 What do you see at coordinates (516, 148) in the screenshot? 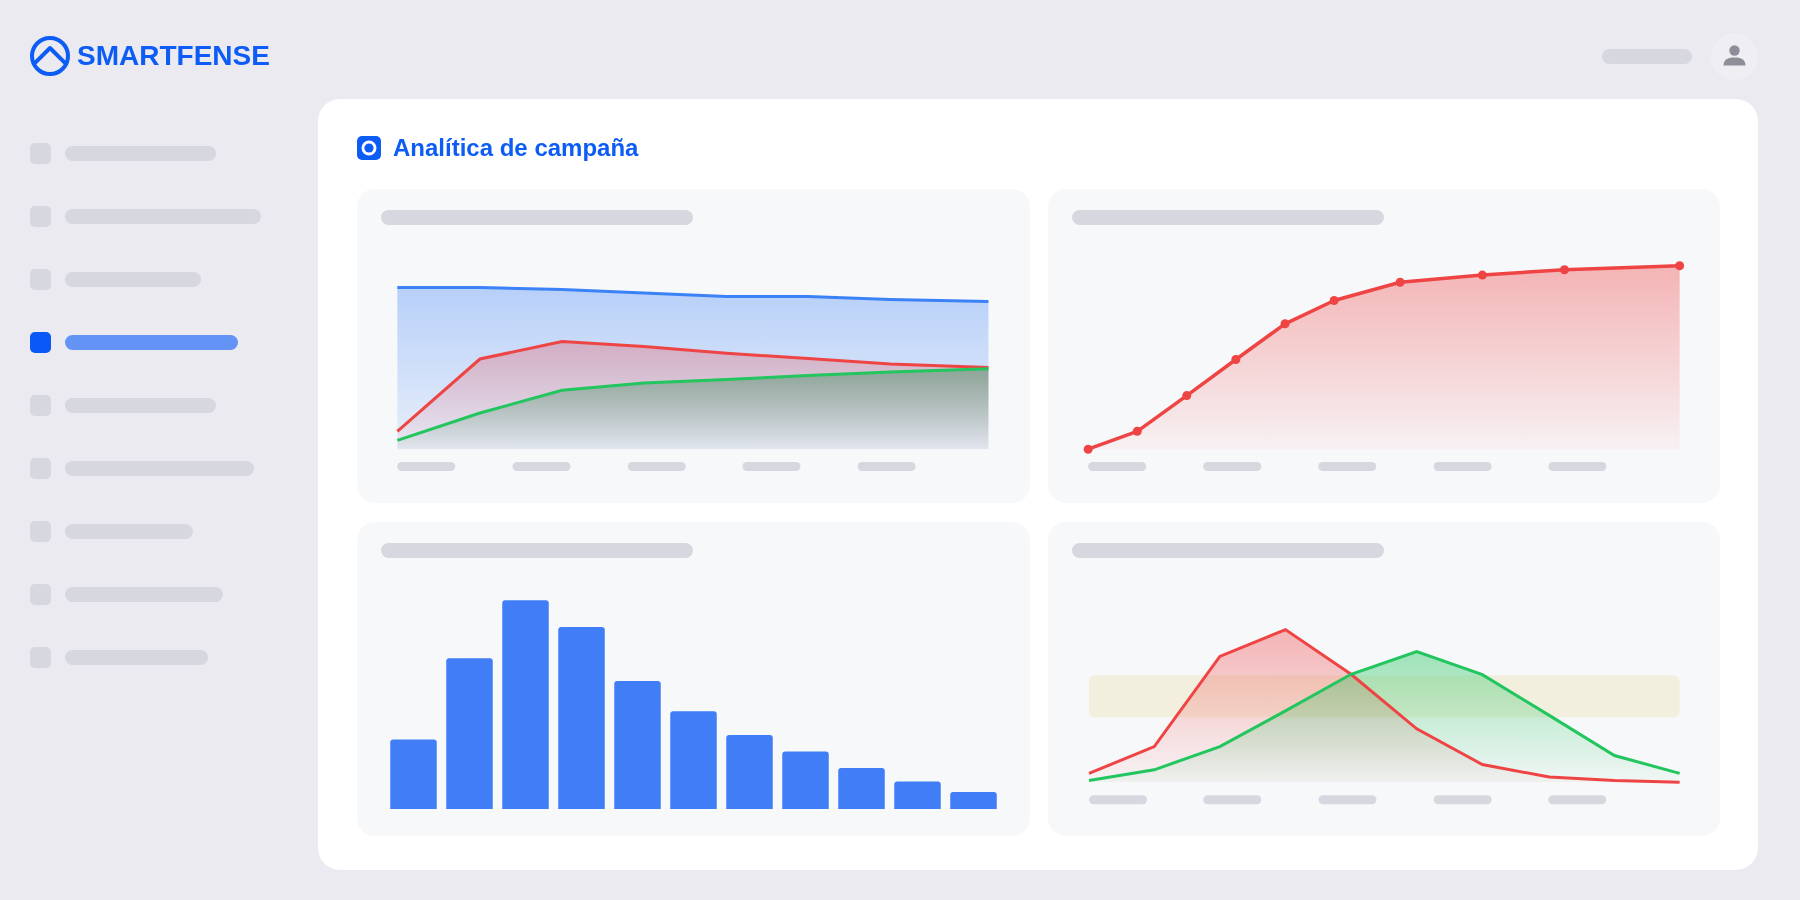
I see `page-title: Analítica de campaña` at bounding box center [516, 148].